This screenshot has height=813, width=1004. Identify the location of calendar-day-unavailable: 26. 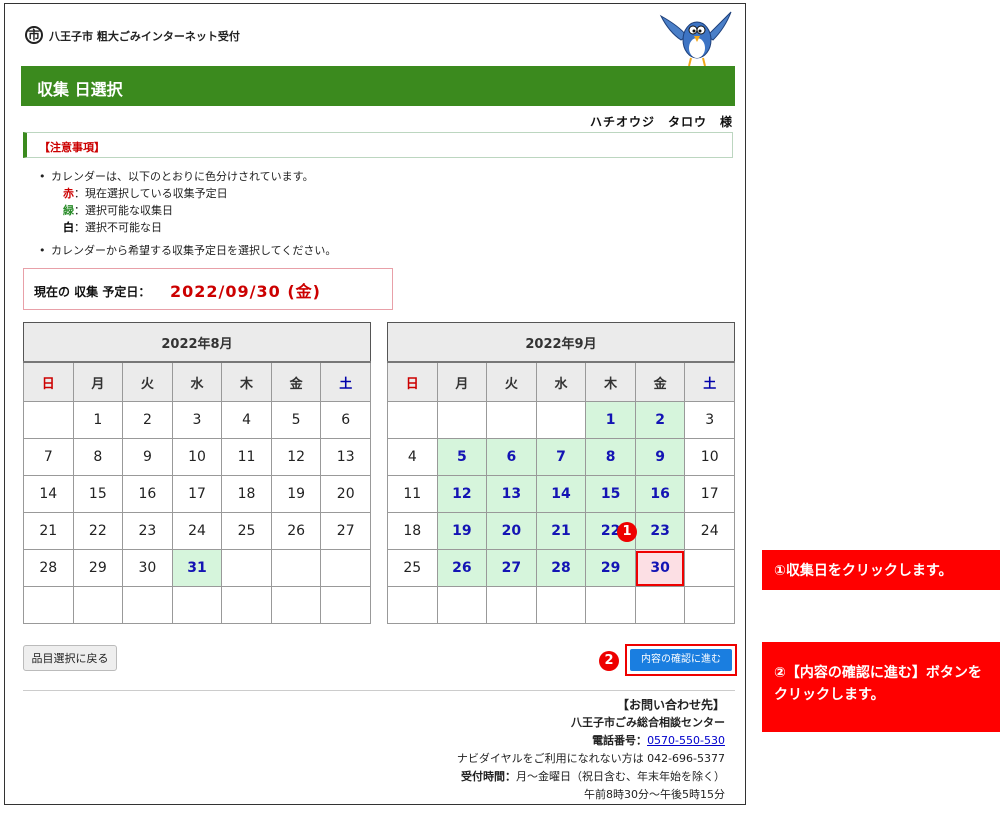
(296, 531).